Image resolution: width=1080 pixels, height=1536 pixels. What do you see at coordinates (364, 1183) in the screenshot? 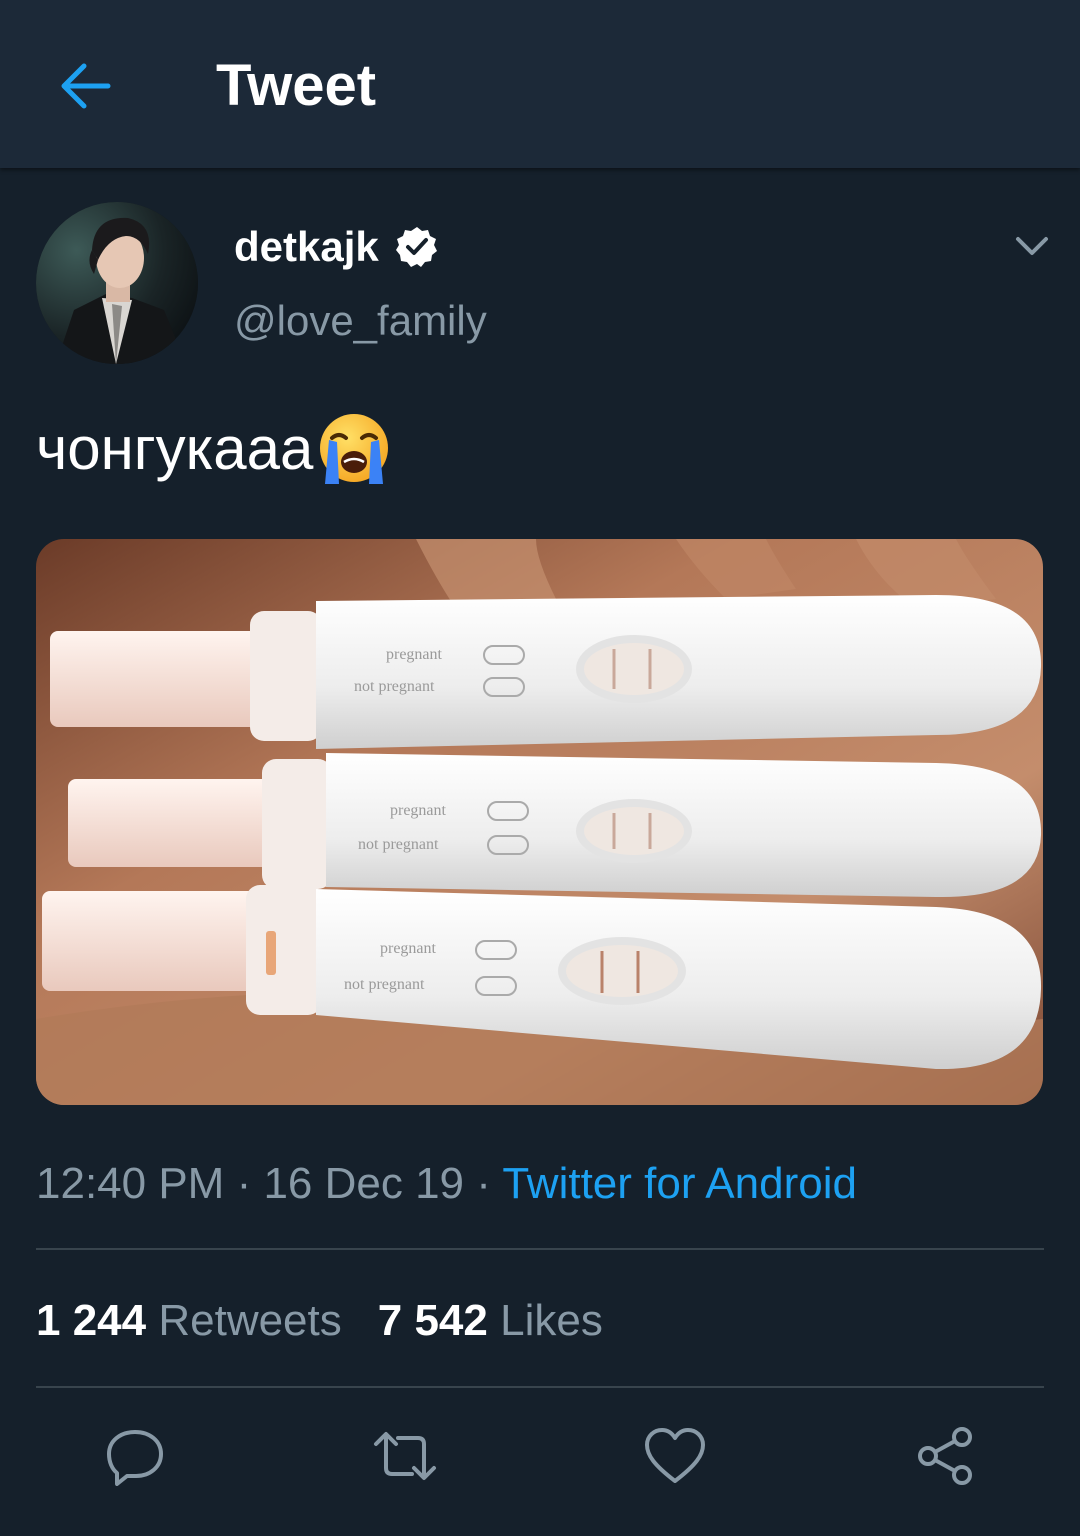
I see `tweet-date: 16 Dec 19` at bounding box center [364, 1183].